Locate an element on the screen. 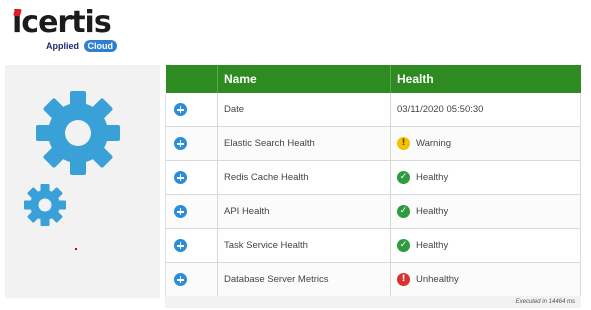 The width and height of the screenshot is (591, 310). icertis-logo: icertis Applied Cloud is located at coordinates (67, 28).